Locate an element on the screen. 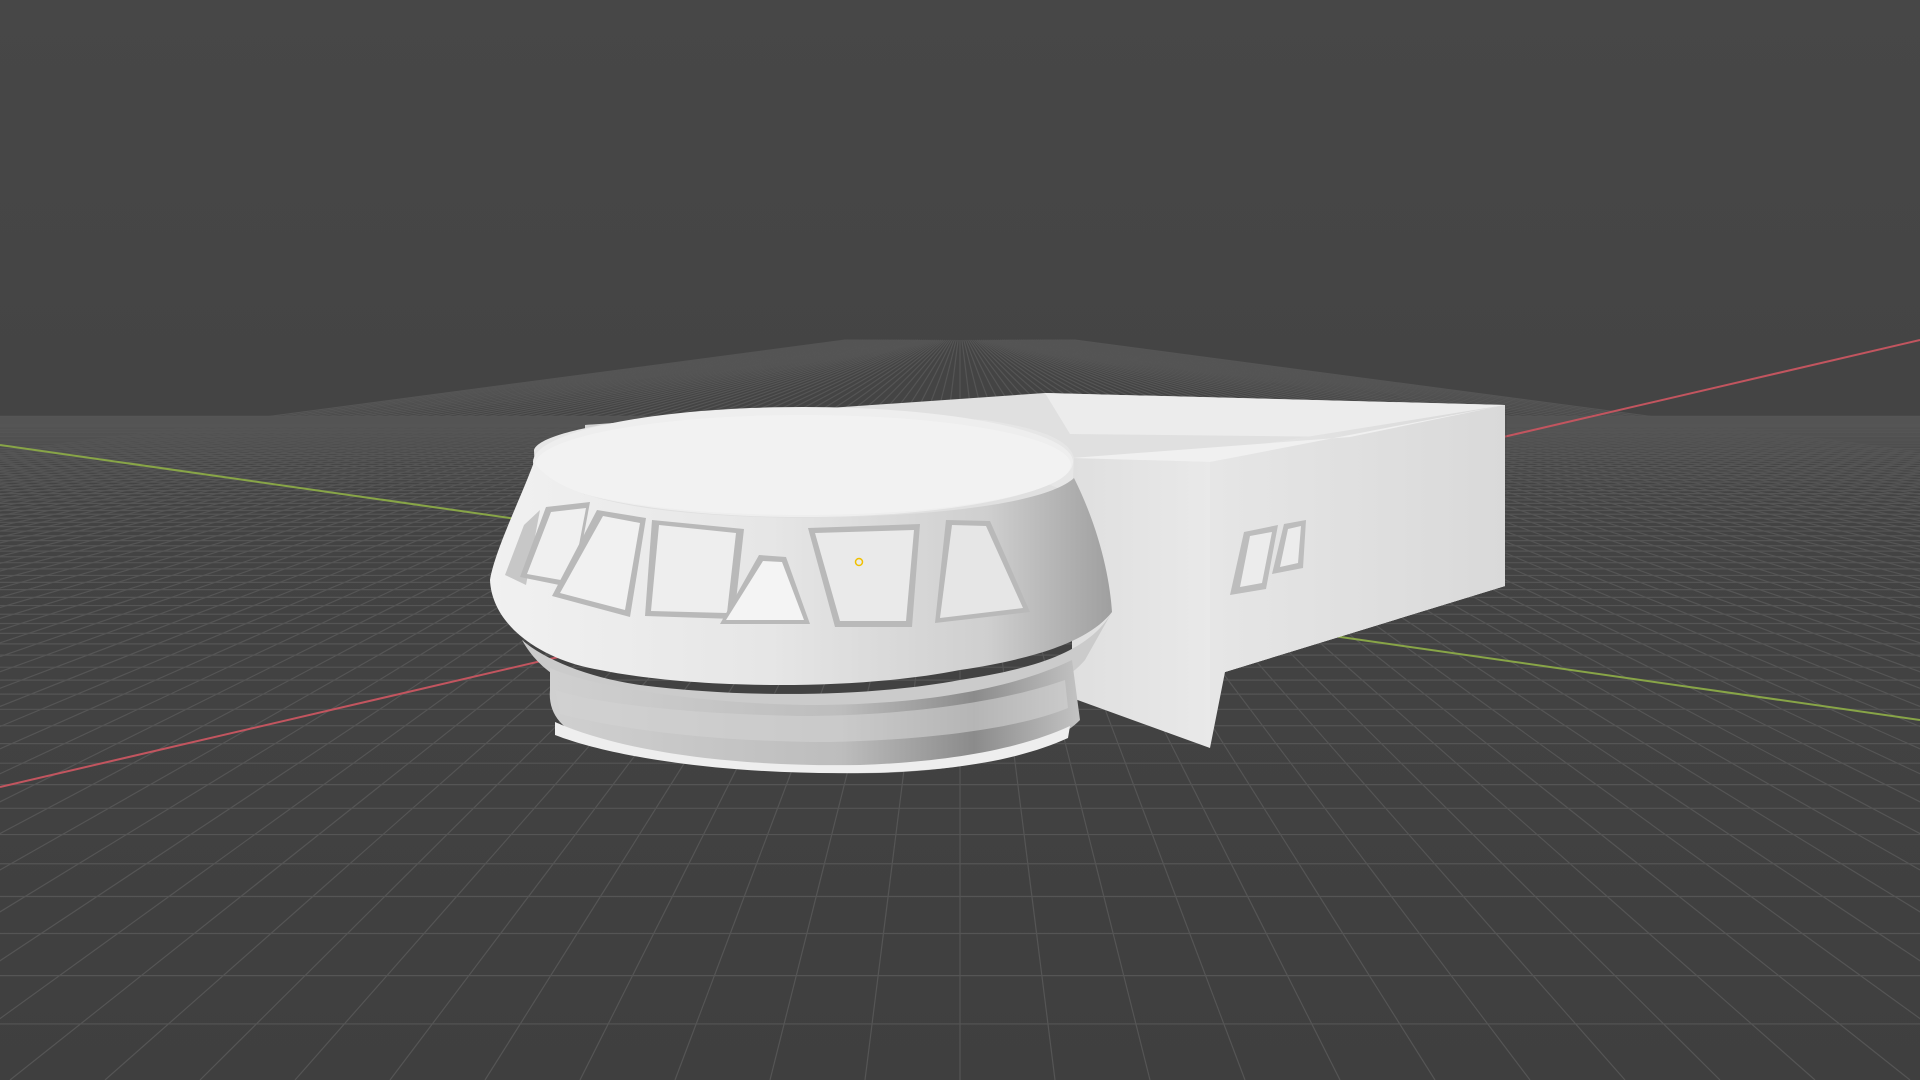  window-4-glass is located at coordinates (693, 569).